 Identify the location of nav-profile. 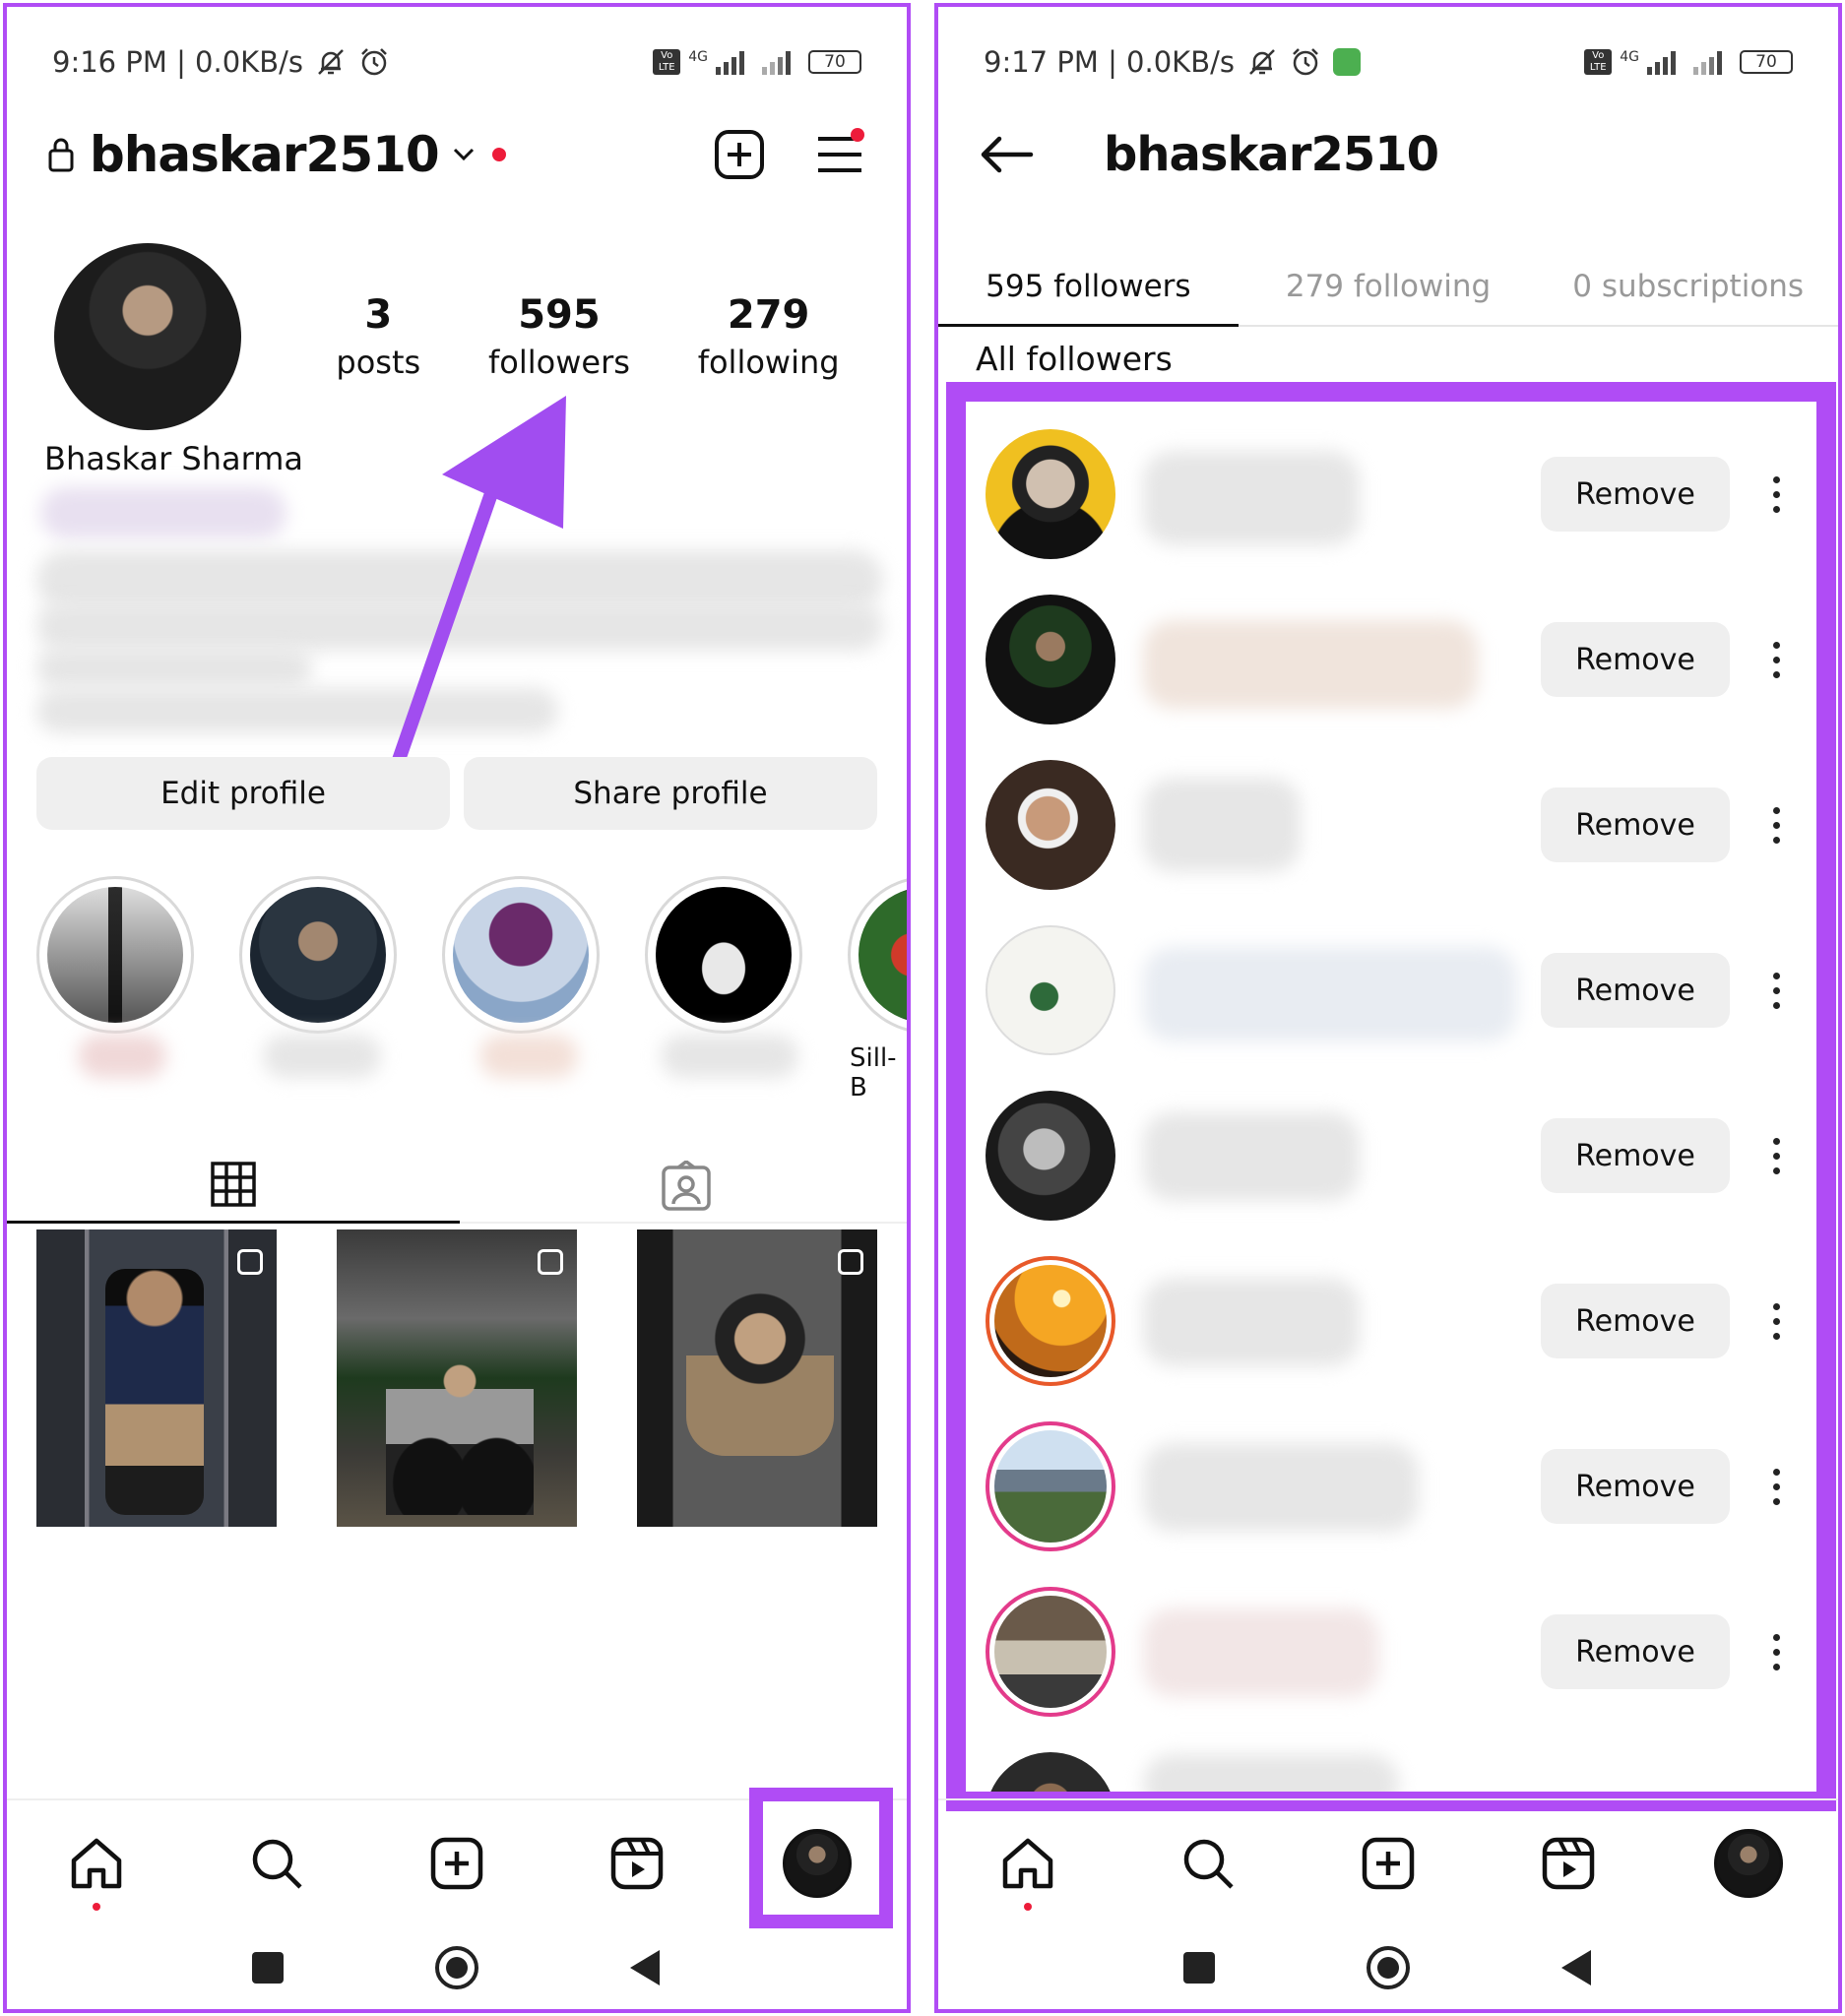
(1749, 1863).